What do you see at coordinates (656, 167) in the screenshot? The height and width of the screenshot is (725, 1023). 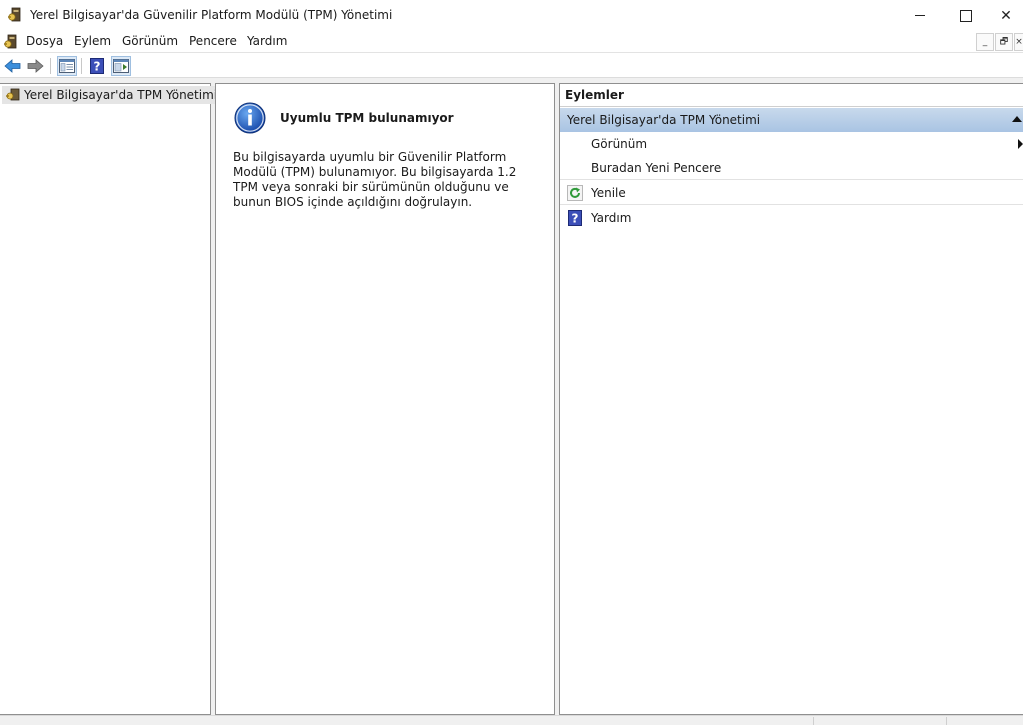 I see `action-label: Buradan Yeni Pencere` at bounding box center [656, 167].